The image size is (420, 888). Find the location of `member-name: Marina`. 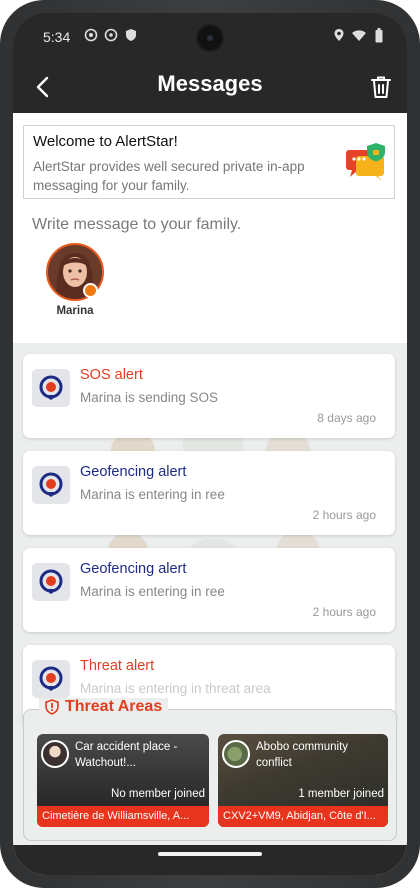

member-name: Marina is located at coordinates (75, 311).